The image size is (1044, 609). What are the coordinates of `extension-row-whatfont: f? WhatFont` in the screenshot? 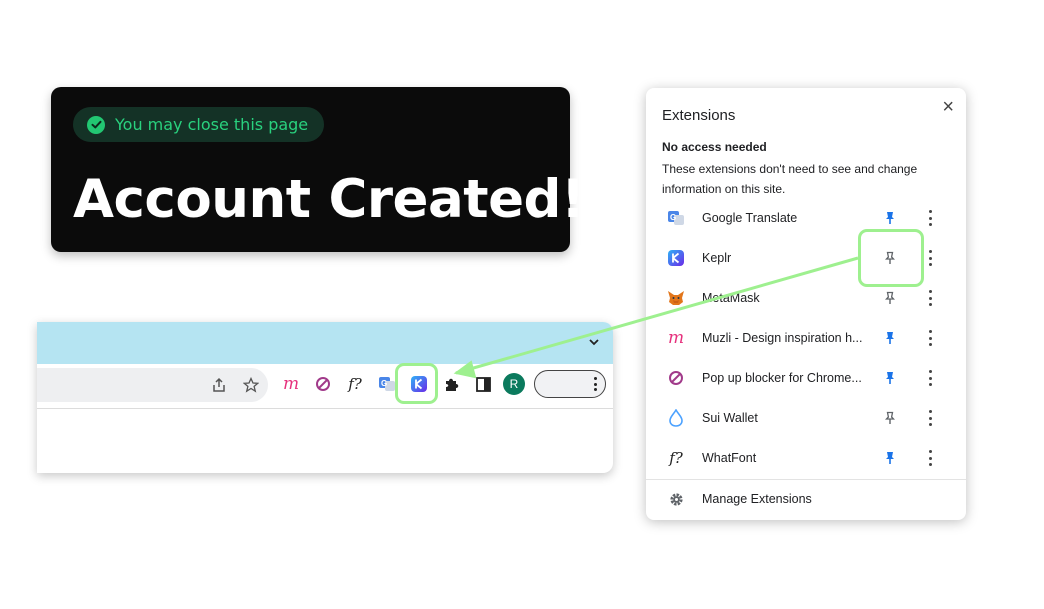 It's located at (806, 458).